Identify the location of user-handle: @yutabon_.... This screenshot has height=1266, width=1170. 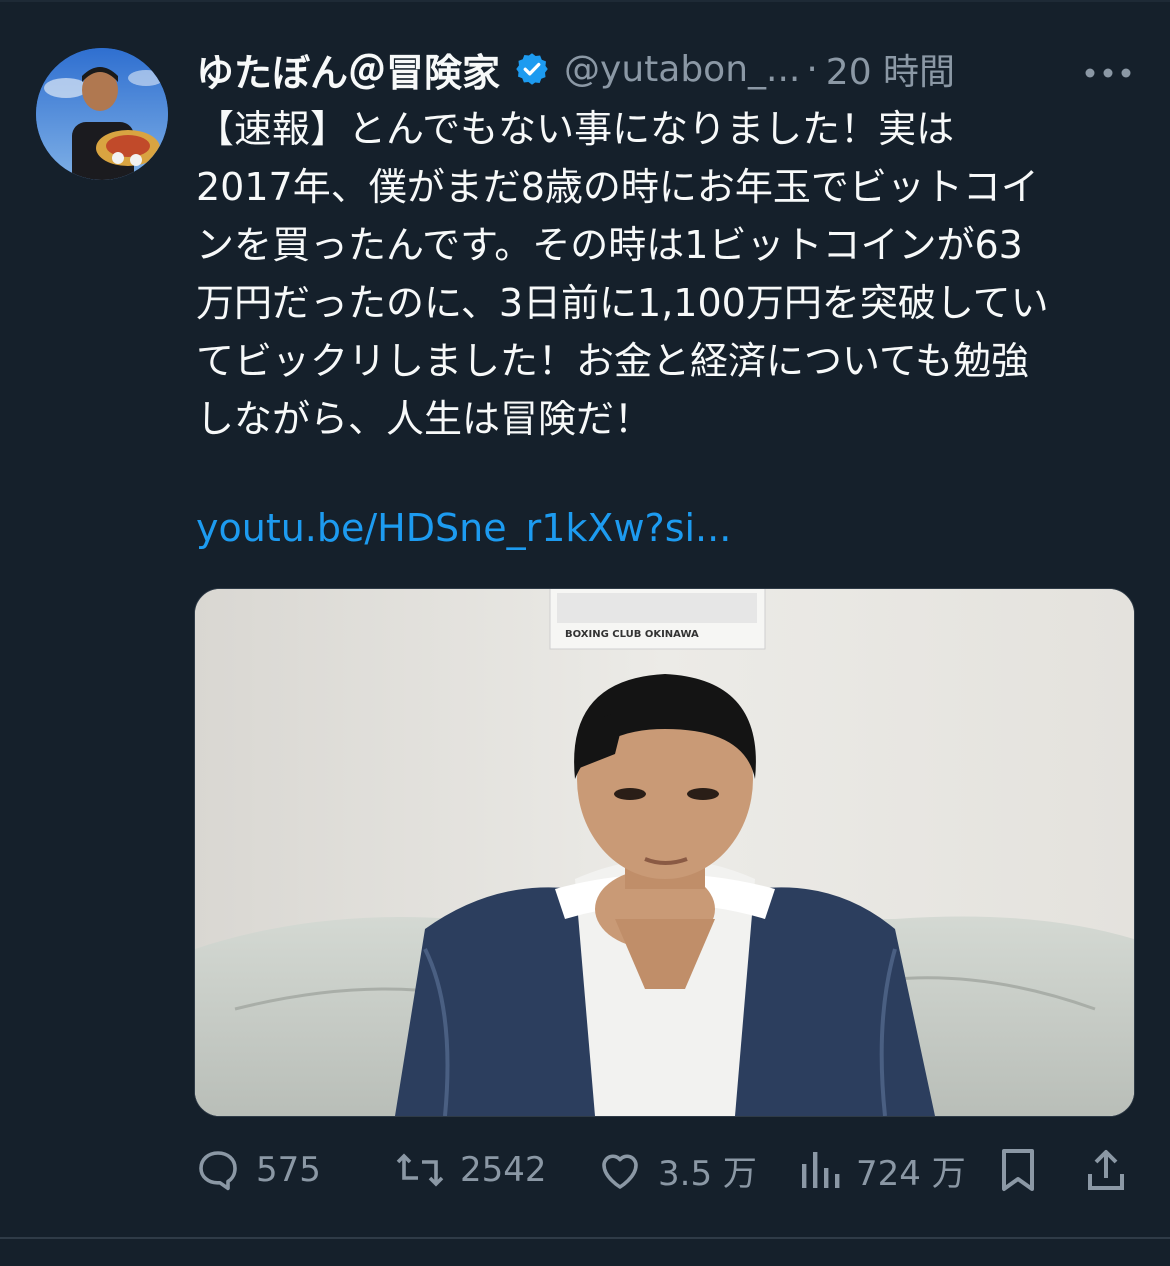
(682, 69).